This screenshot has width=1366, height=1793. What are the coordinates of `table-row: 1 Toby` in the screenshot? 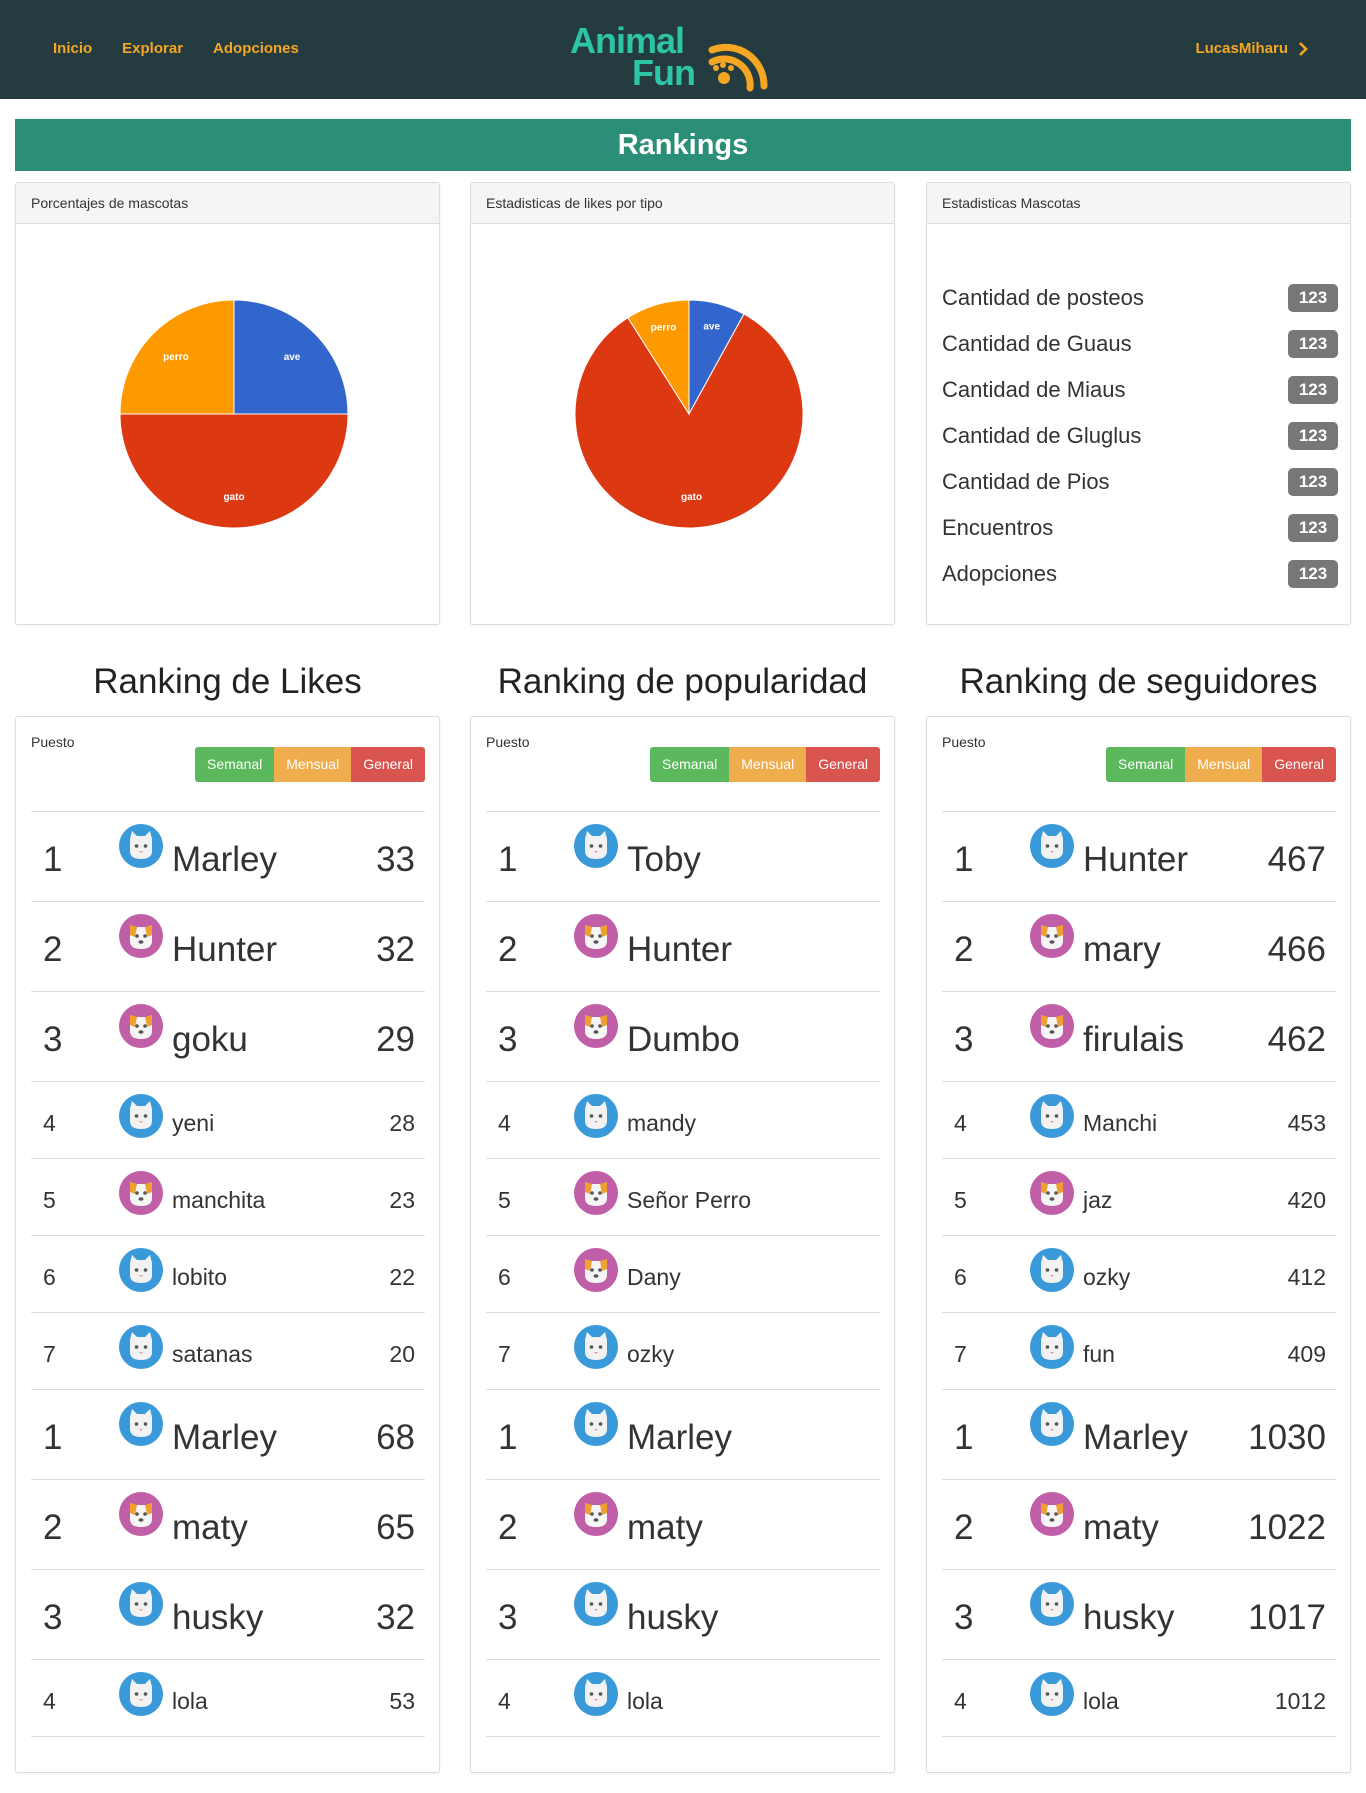 It's located at (683, 857).